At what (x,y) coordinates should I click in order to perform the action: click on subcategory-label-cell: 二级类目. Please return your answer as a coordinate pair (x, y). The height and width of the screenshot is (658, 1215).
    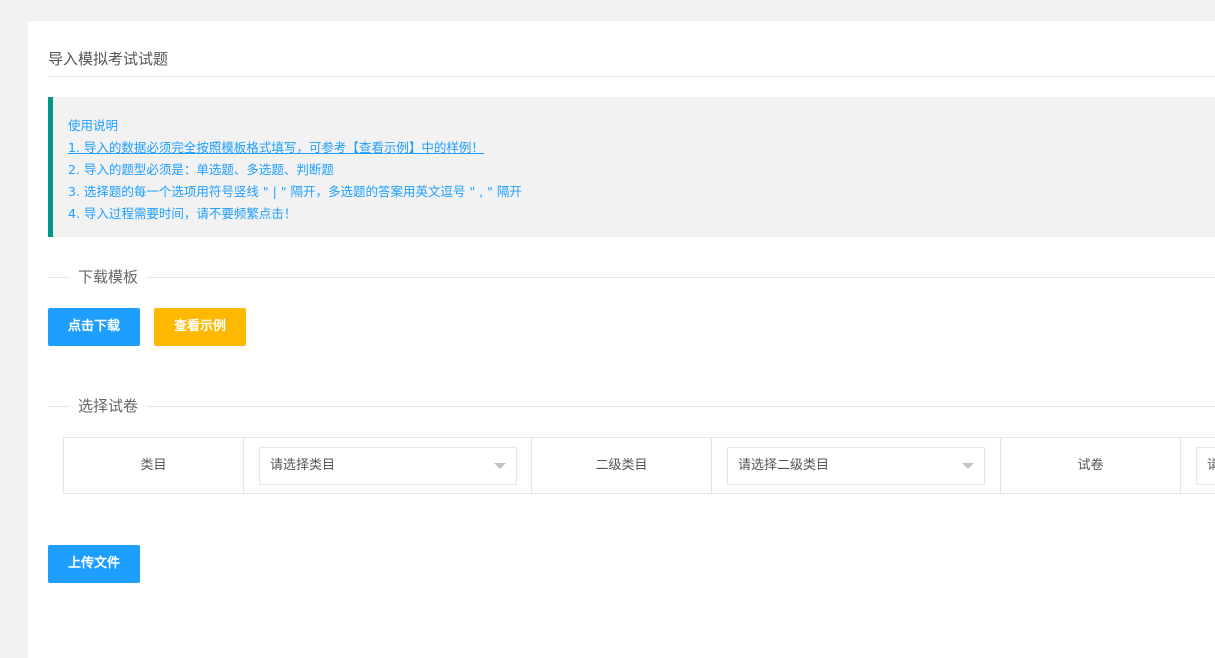
    Looking at the image, I should click on (622, 465).